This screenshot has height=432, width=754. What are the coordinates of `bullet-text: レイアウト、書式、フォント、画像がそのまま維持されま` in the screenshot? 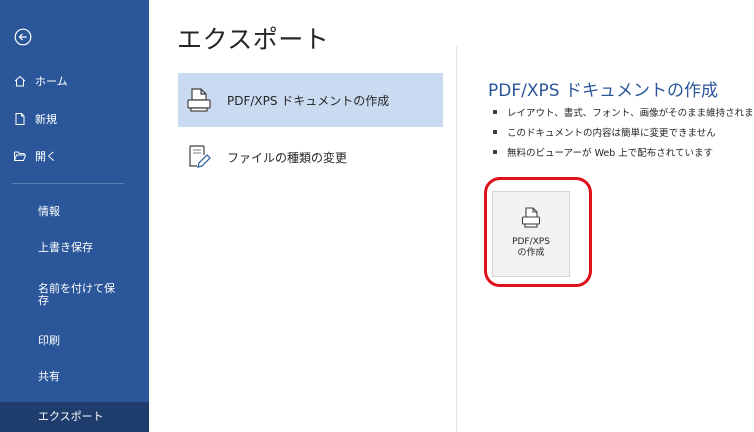 It's located at (630, 113).